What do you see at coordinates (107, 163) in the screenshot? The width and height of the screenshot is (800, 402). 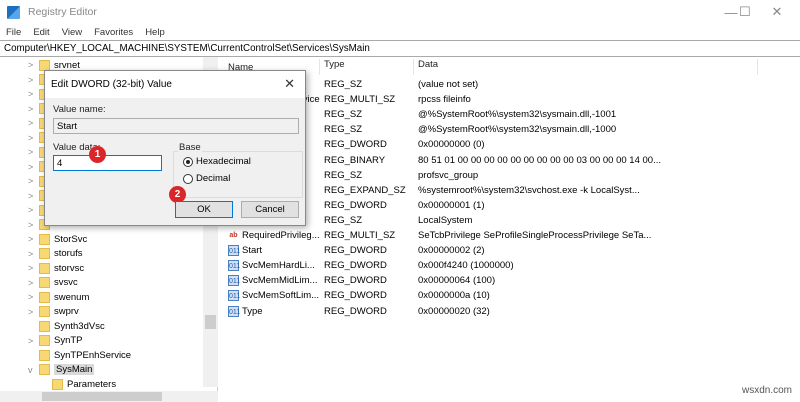 I see `value-data-input: 4` at bounding box center [107, 163].